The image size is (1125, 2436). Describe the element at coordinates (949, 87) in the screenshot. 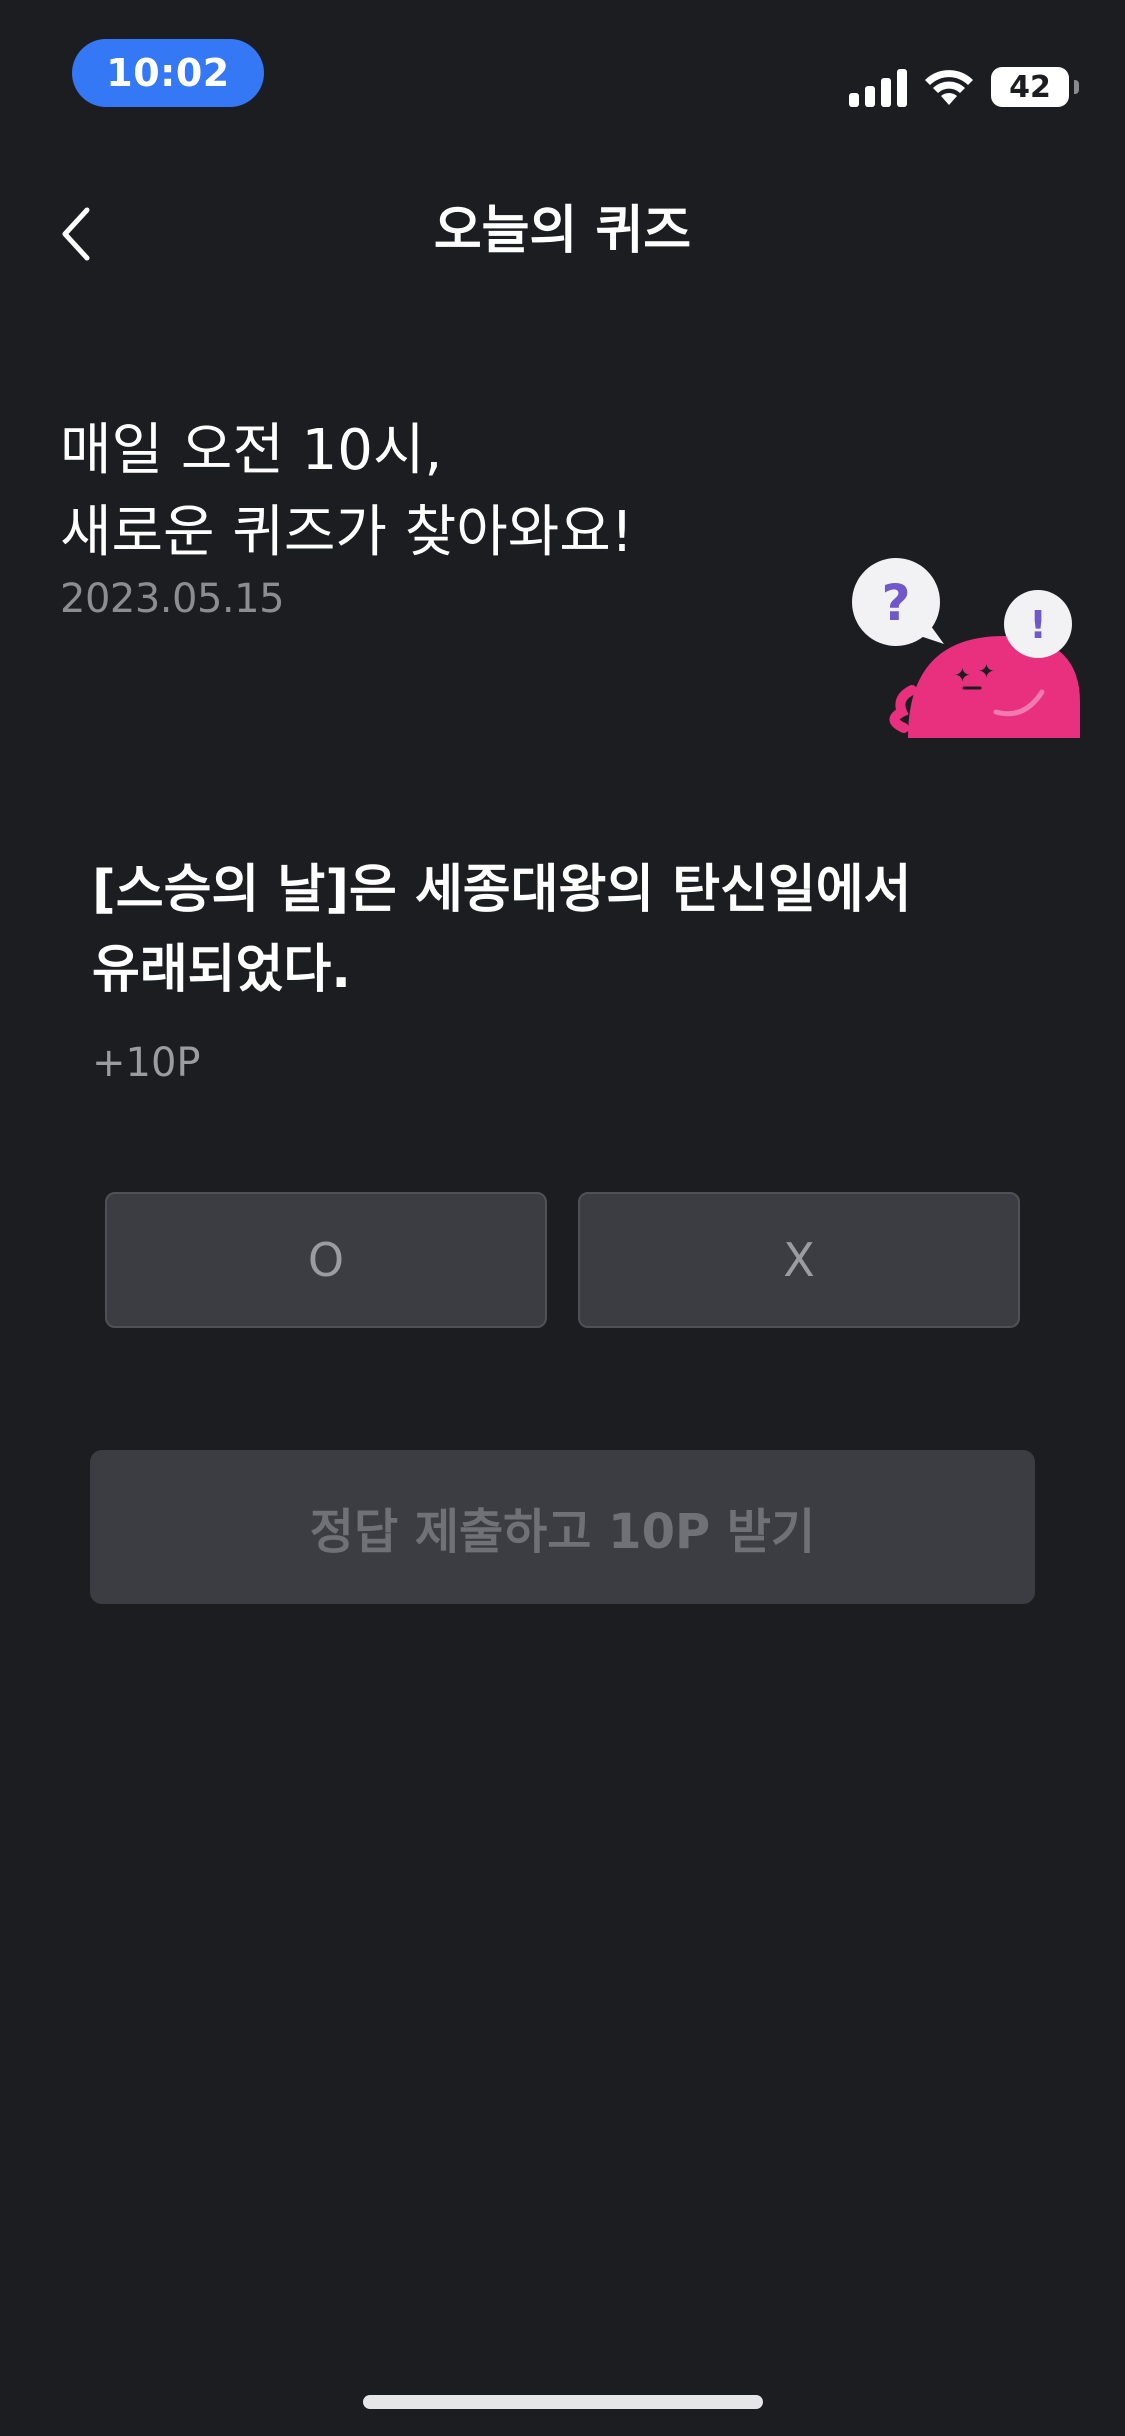

I see `wifi-icon` at that location.